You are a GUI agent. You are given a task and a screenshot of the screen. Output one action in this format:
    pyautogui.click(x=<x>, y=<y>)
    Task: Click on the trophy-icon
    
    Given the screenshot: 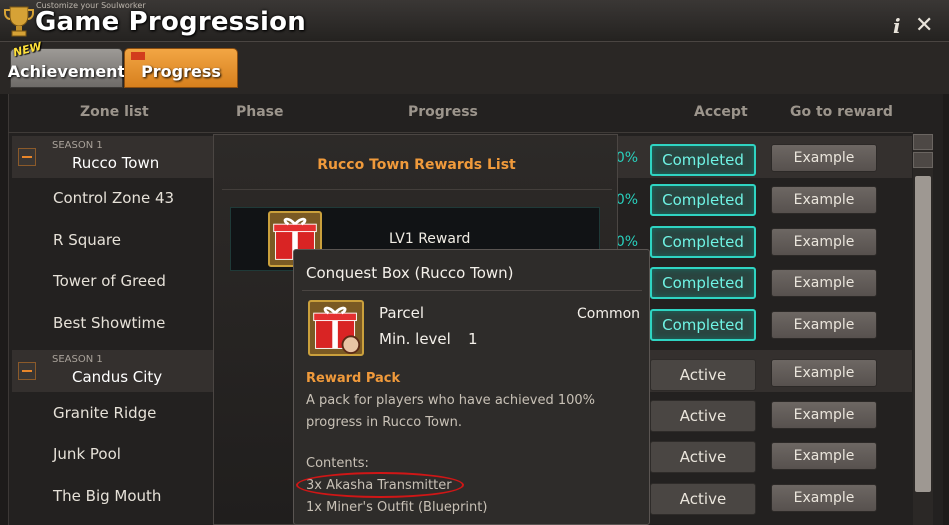 What is the action you would take?
    pyautogui.click(x=19, y=21)
    